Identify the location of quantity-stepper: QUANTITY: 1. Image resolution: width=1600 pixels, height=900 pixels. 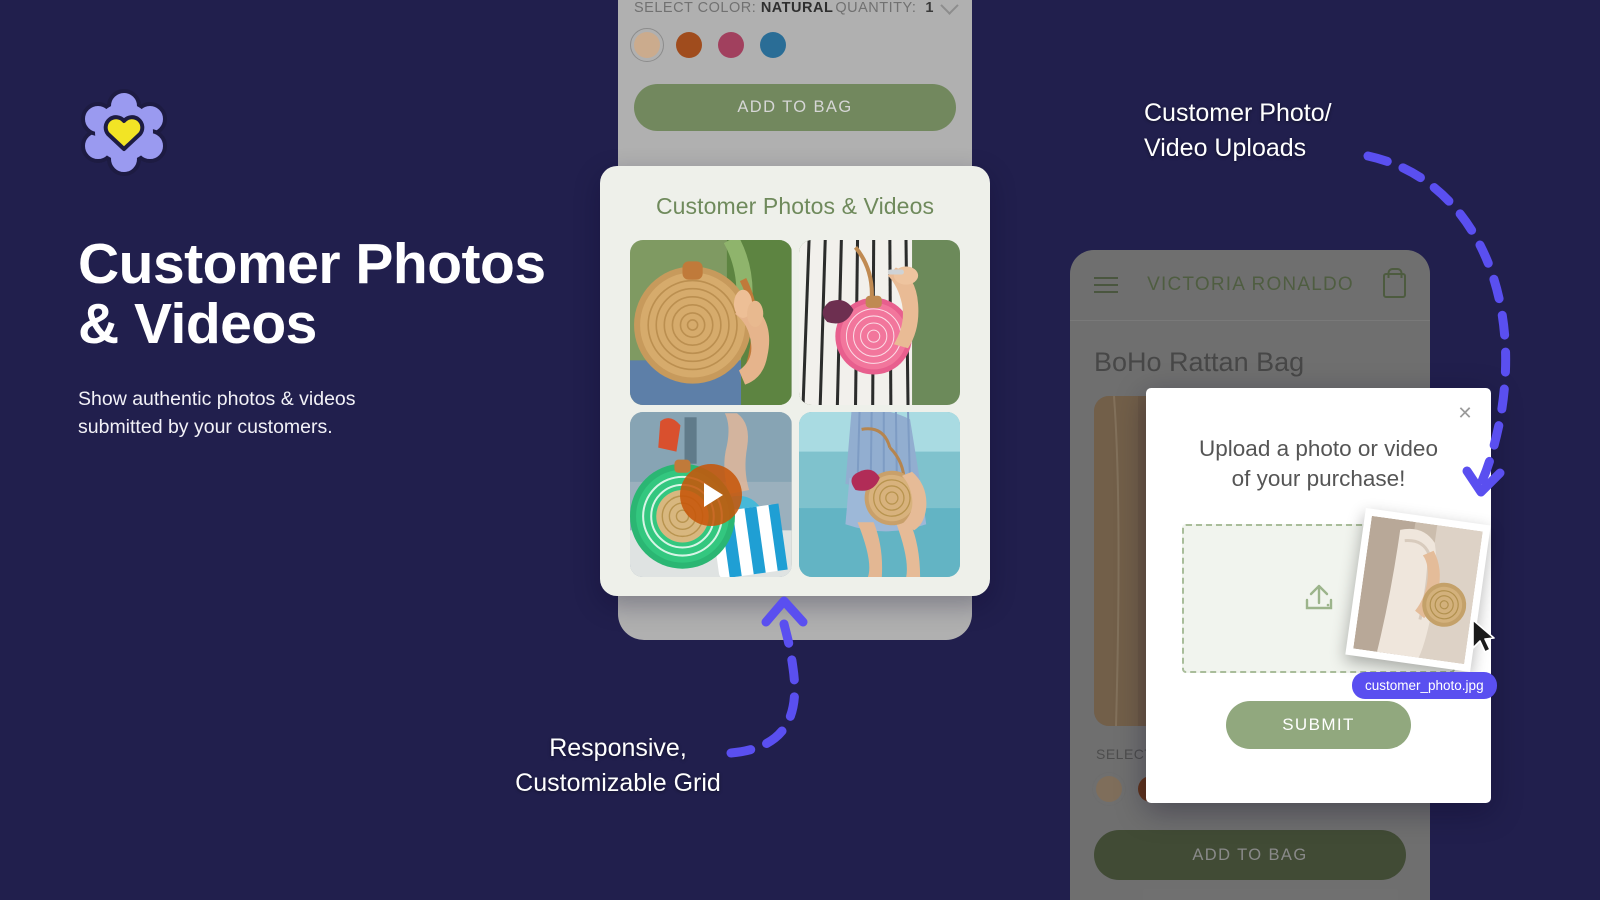
(897, 8).